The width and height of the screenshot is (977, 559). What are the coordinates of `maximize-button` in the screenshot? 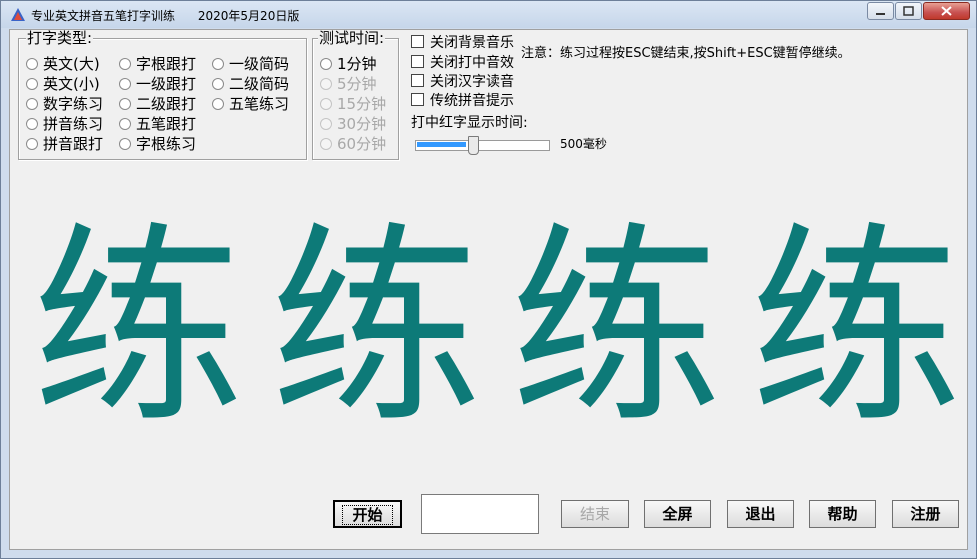 It's located at (908, 11).